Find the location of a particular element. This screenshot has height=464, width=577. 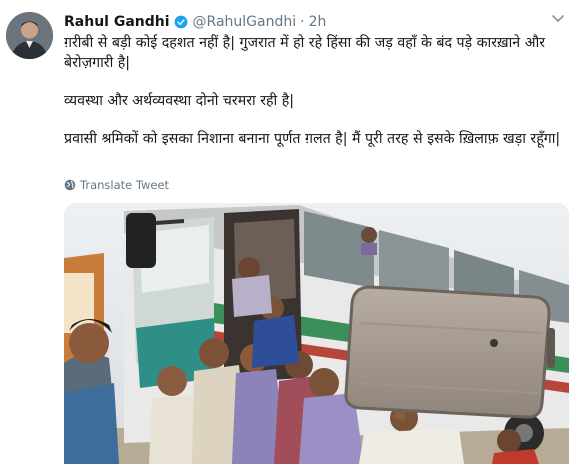

user-handle: @RahulGandhi is located at coordinates (245, 22).